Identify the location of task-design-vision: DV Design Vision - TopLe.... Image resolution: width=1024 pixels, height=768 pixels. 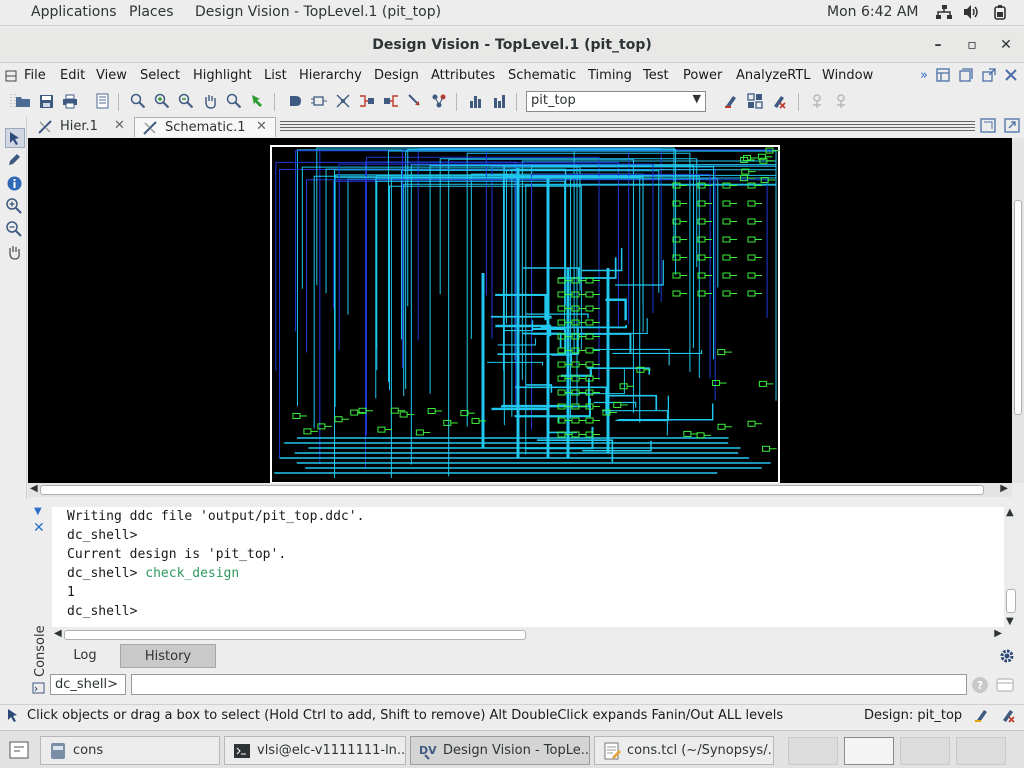
(500, 750).